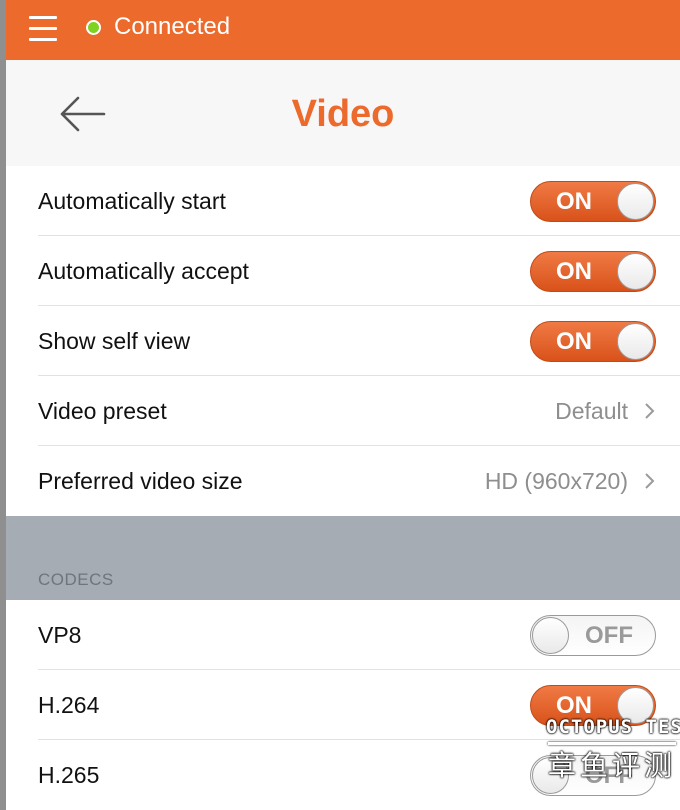 The width and height of the screenshot is (680, 810). Describe the element at coordinates (609, 635) in the screenshot. I see `toggle-state-label: OFF` at that location.